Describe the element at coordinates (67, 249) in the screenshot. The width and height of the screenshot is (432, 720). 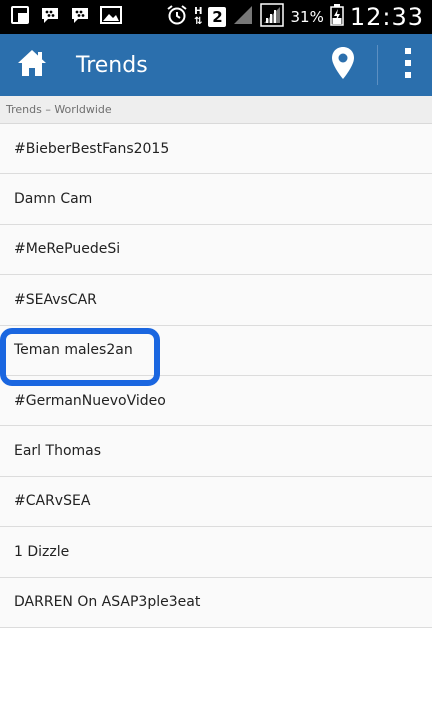
I see `trend-label: #MeRePuedeSi` at that location.